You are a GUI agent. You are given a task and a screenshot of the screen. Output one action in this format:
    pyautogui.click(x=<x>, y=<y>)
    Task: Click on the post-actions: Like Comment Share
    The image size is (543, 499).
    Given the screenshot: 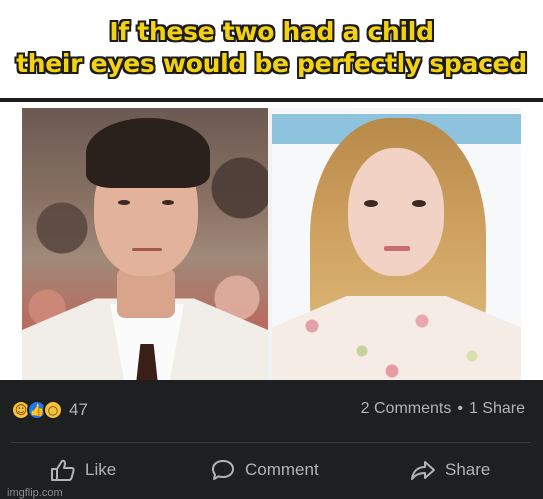 What is the action you would take?
    pyautogui.click(x=271, y=470)
    